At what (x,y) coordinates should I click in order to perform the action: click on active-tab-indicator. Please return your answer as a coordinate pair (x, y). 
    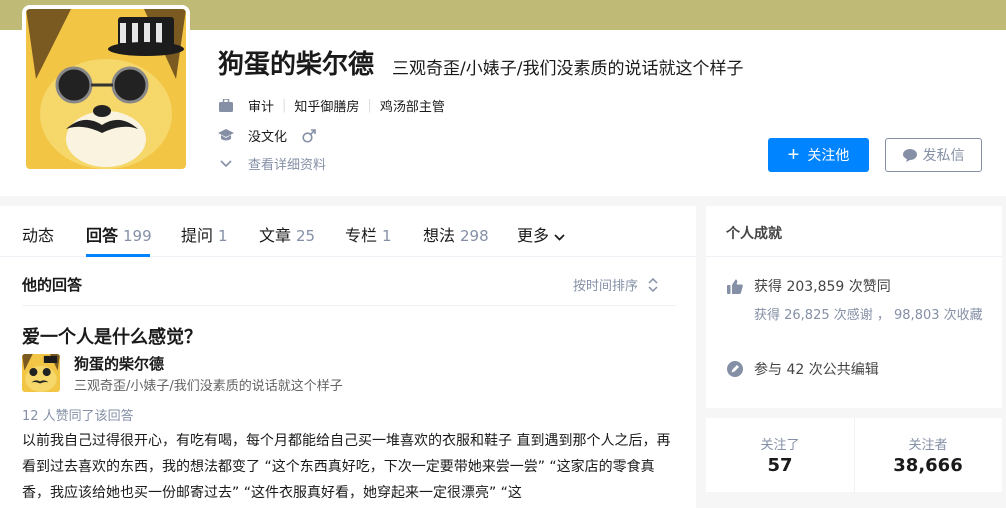
    Looking at the image, I should click on (118, 255).